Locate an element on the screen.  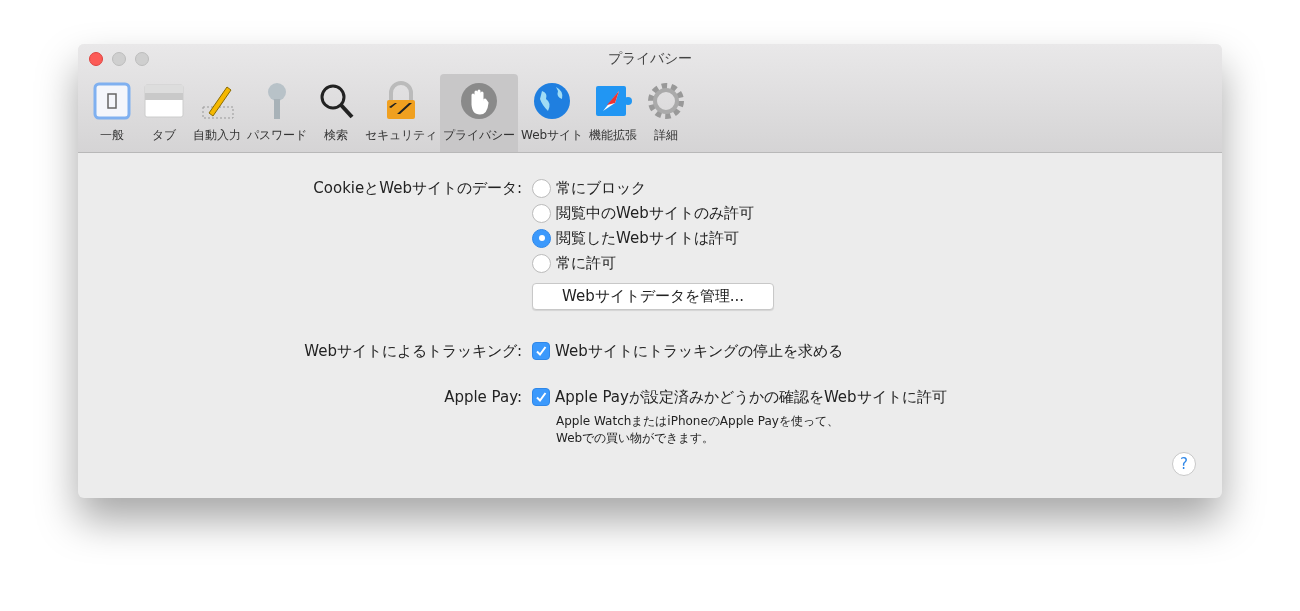
help-button: ? is located at coordinates (1184, 464).